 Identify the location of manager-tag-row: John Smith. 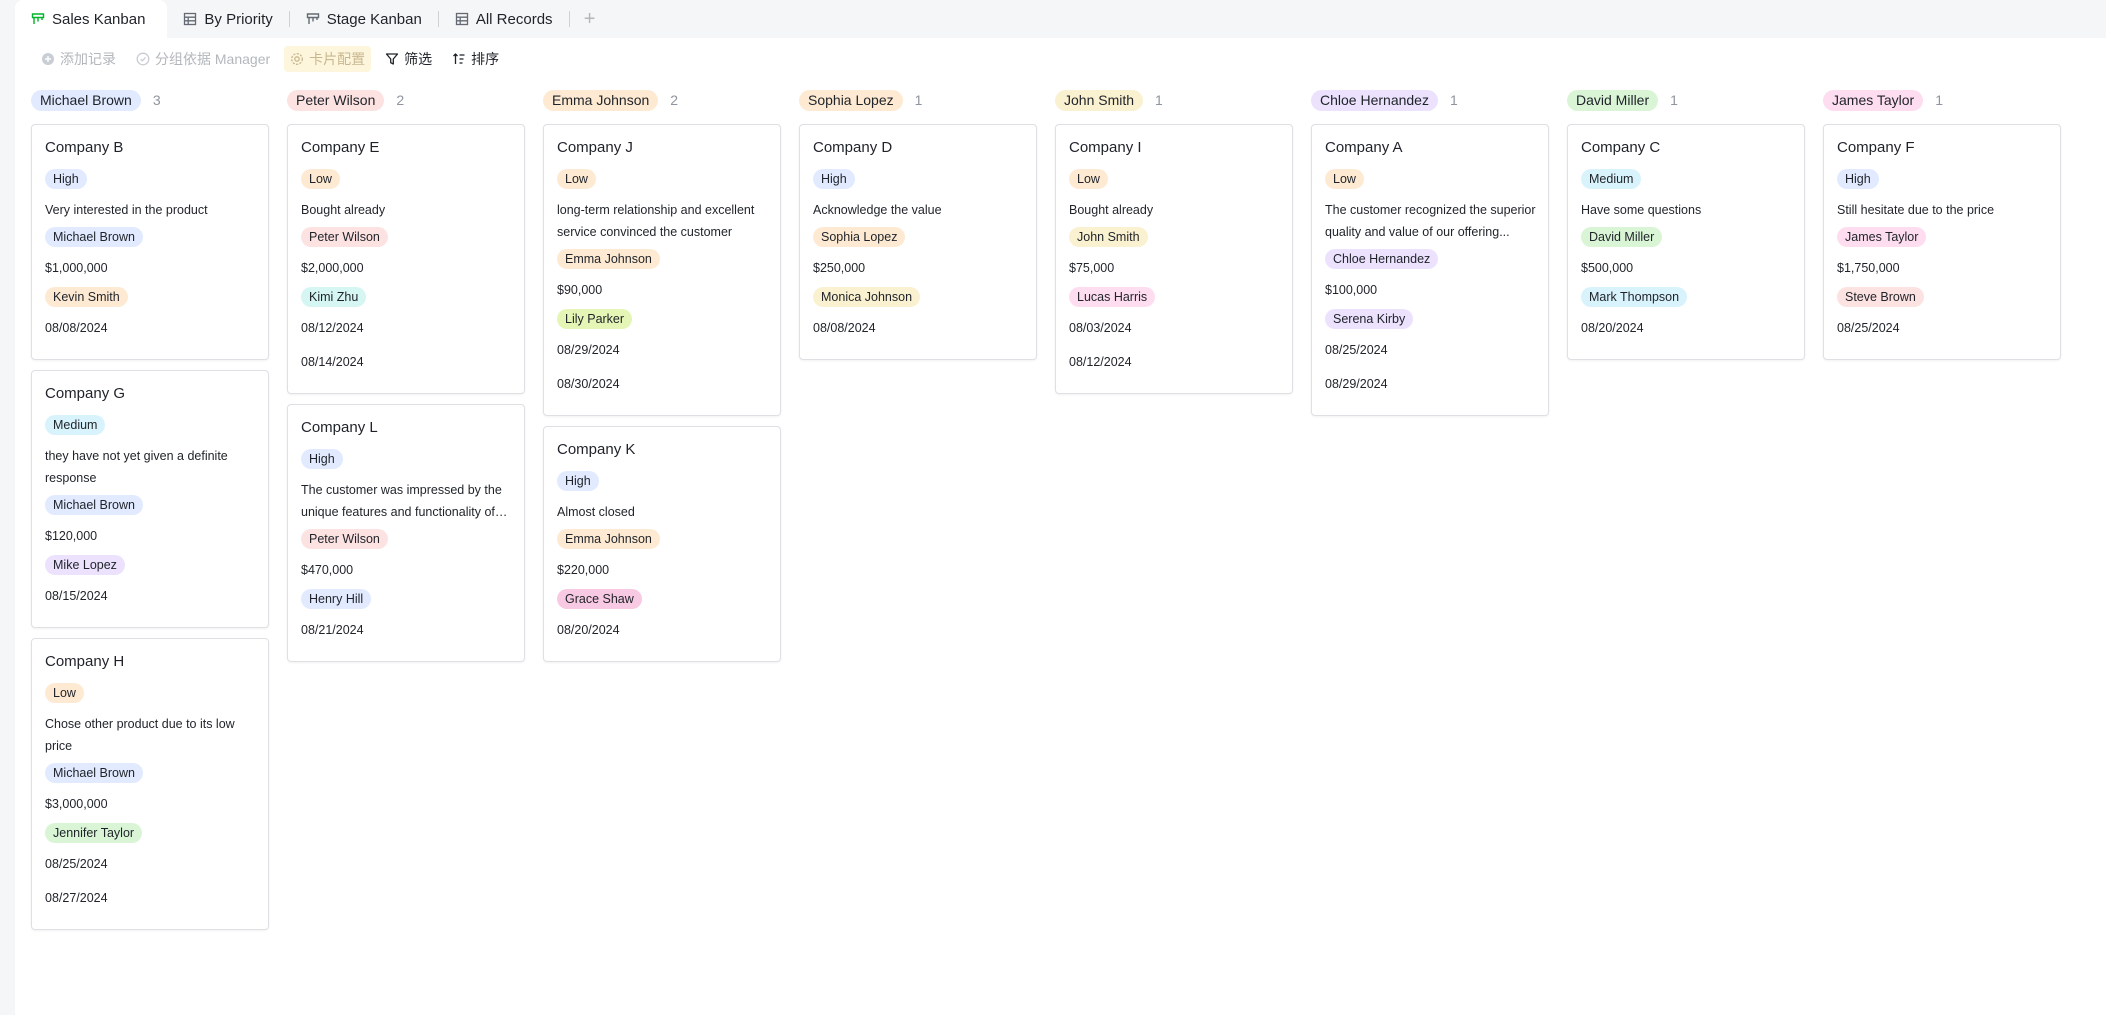
(1174, 237).